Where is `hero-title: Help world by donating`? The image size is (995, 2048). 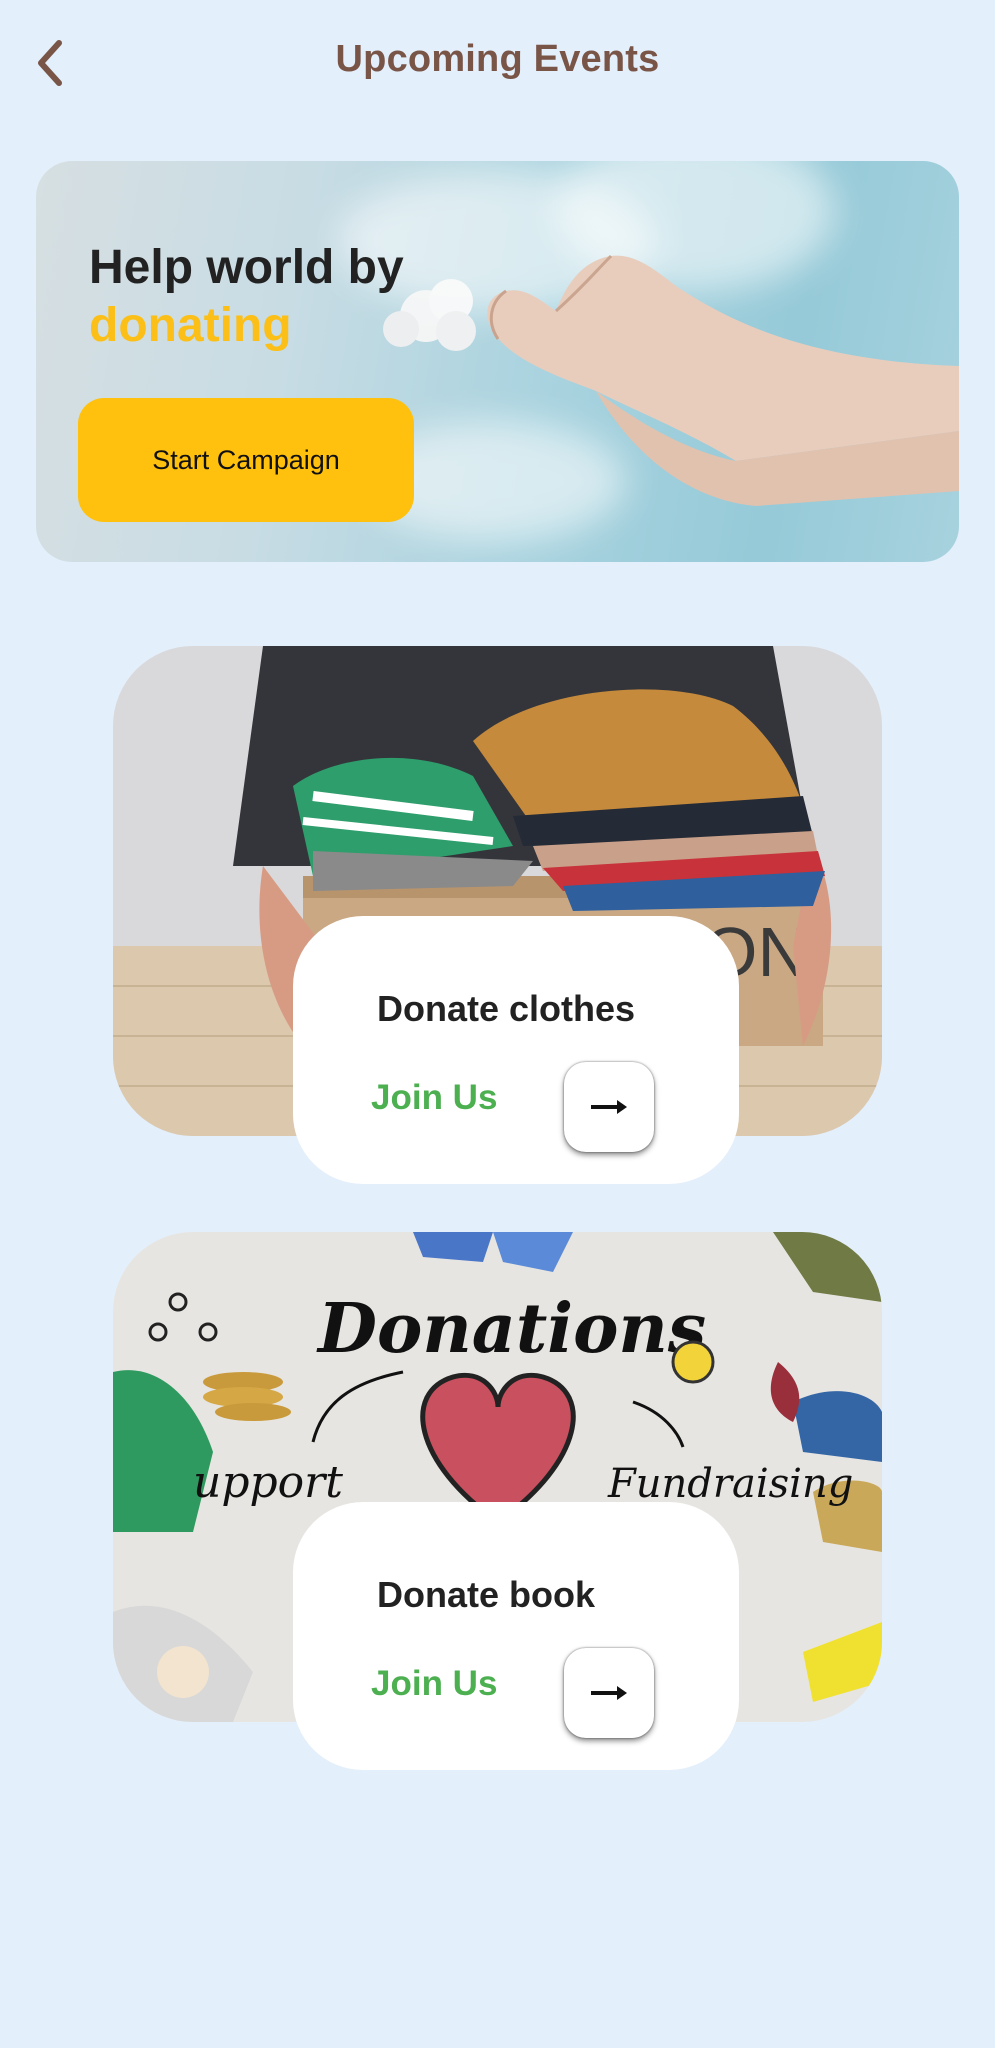
hero-title: Help world by donating is located at coordinates (246, 297).